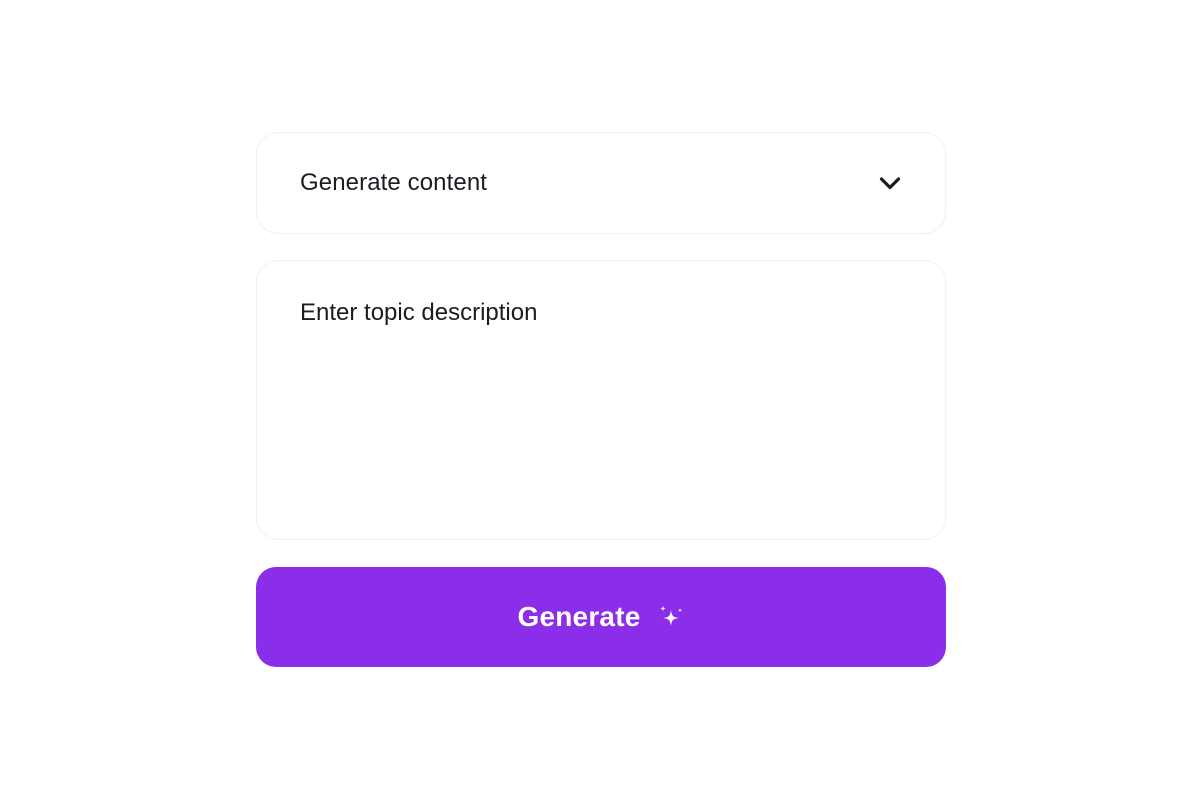  I want to click on generate-button-label: Generate, so click(579, 616).